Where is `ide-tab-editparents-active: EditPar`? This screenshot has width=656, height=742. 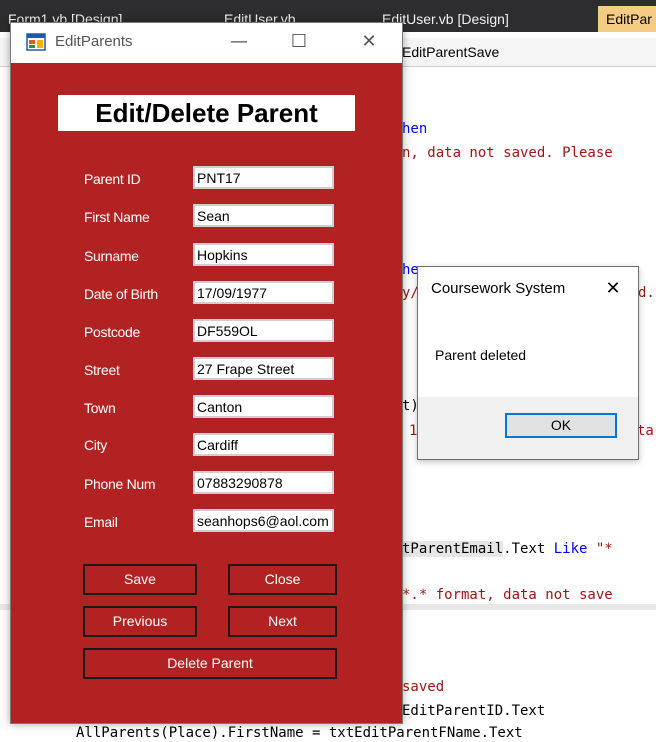
ide-tab-editparents-active: EditPar is located at coordinates (627, 19).